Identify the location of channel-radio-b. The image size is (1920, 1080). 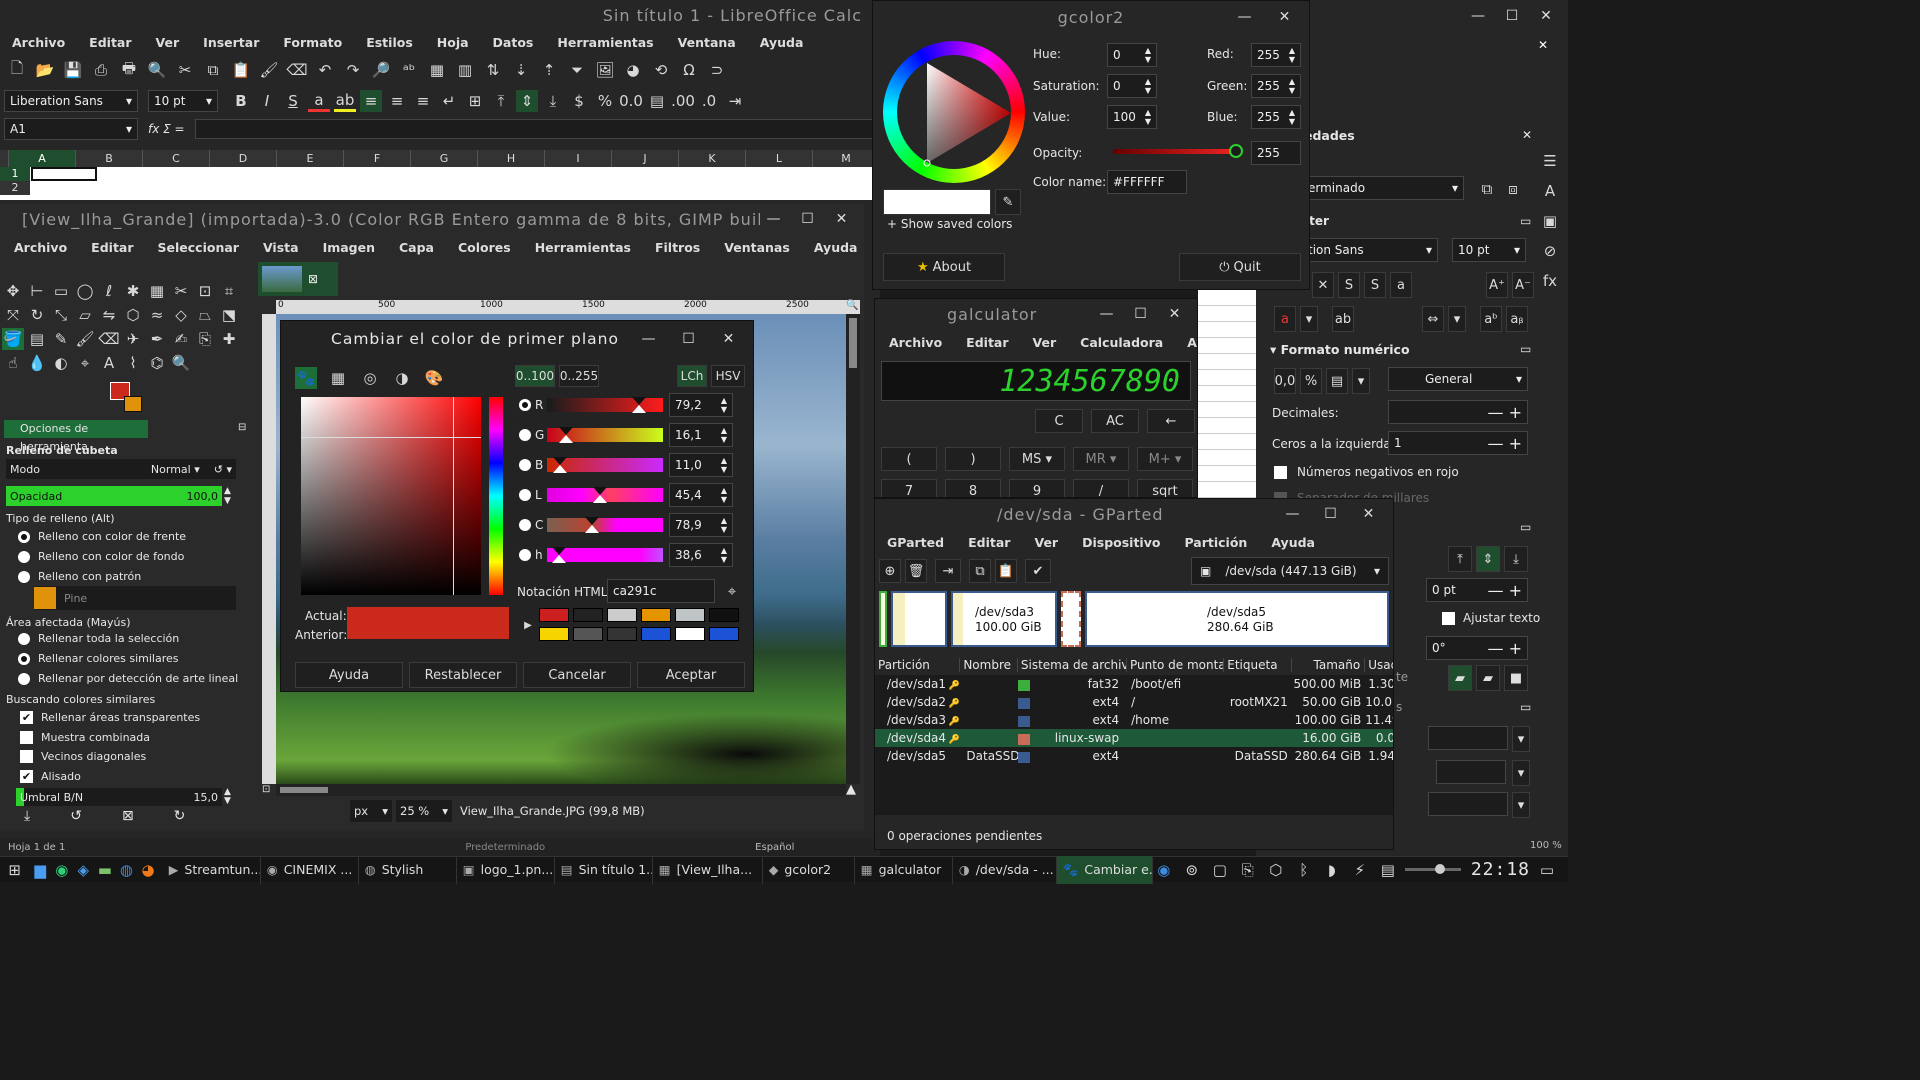
(525, 465).